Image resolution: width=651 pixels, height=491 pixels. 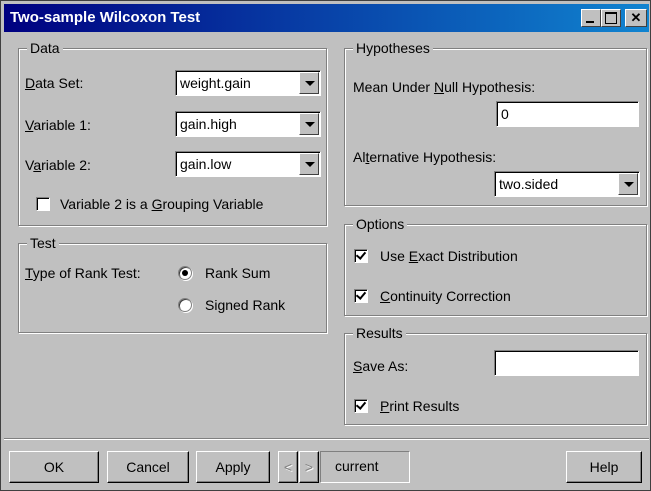 I want to click on exact-distribution-label: Use Exact Distribution, so click(x=449, y=256).